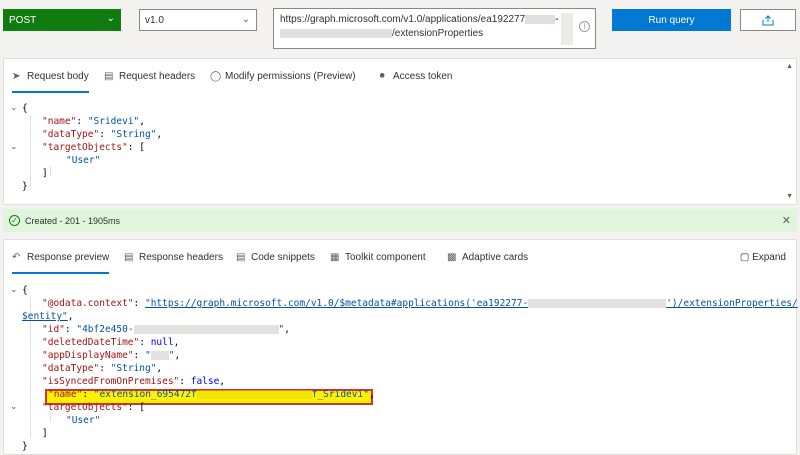 The image size is (800, 455). I want to click on tab-modify-permissions: ◯ Modify permissions (Preview), so click(283, 76).